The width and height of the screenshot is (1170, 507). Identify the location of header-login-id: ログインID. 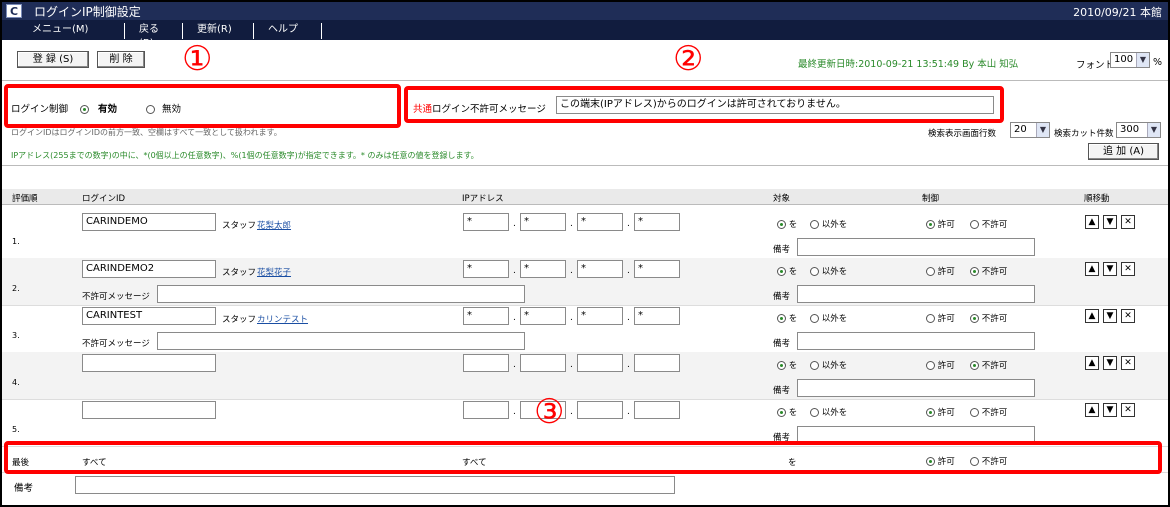
(104, 199).